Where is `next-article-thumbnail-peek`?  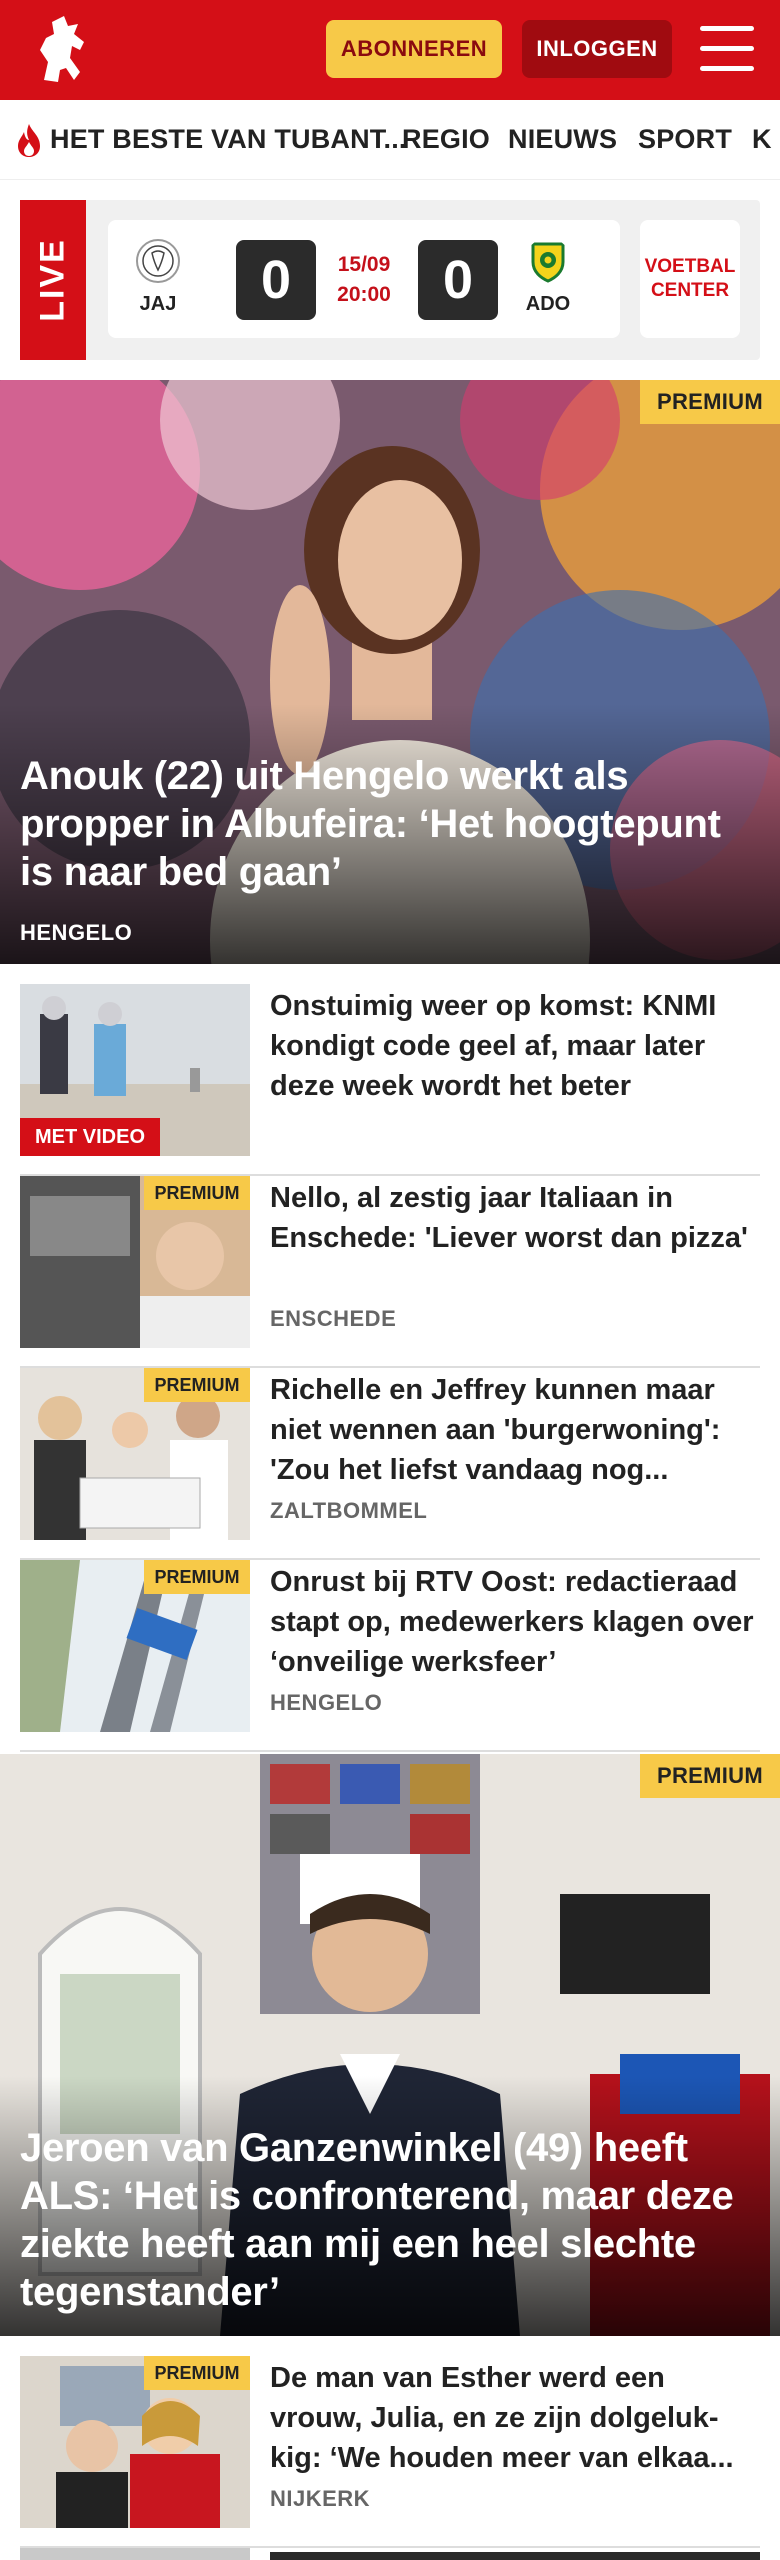
next-article-thumbnail-peek is located at coordinates (135, 2554).